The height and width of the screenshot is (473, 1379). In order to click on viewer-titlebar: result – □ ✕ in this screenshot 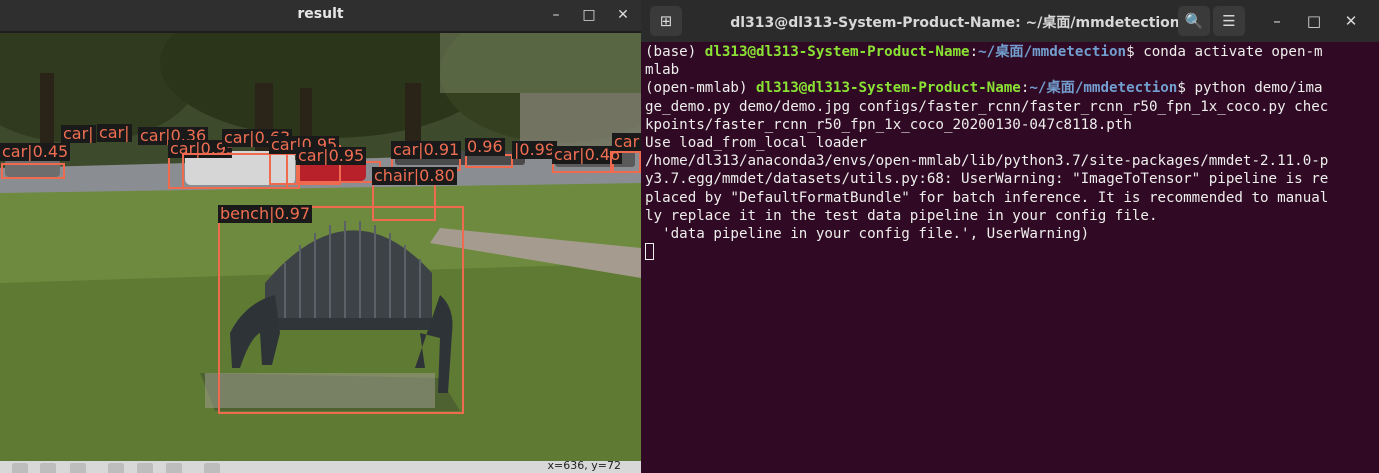, I will do `click(320, 15)`.